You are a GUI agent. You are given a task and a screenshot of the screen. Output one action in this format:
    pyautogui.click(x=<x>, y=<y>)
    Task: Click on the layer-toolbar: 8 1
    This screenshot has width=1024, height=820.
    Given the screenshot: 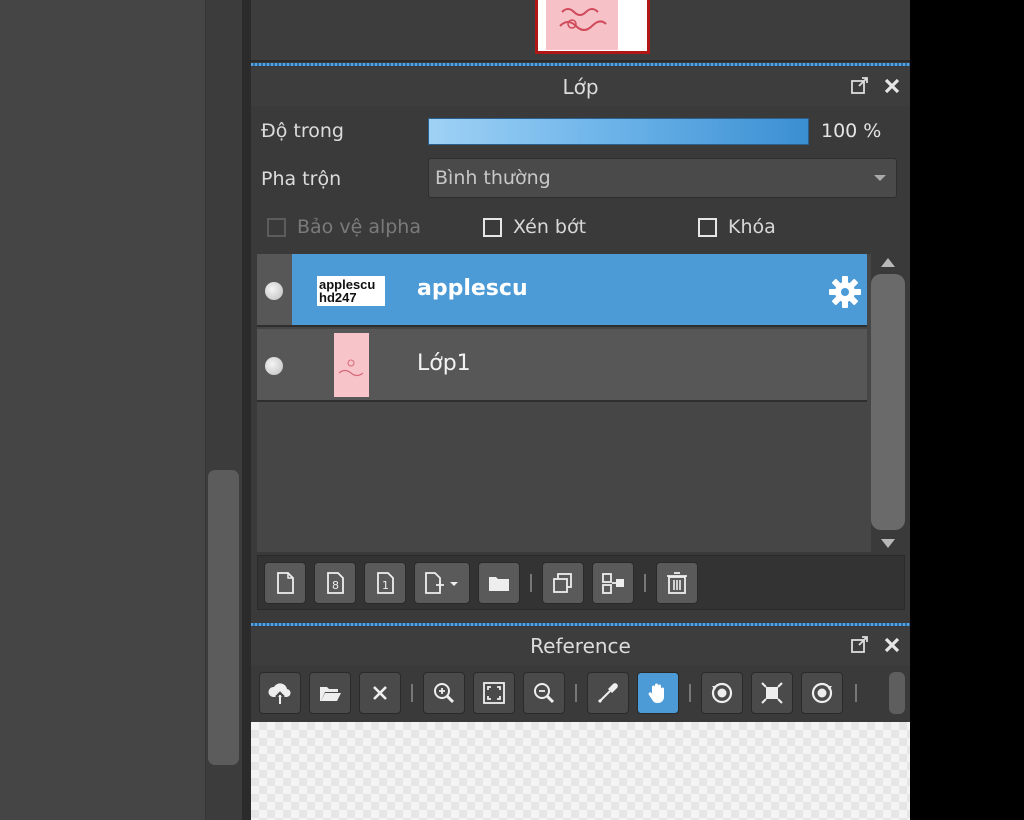 What is the action you would take?
    pyautogui.click(x=581, y=582)
    